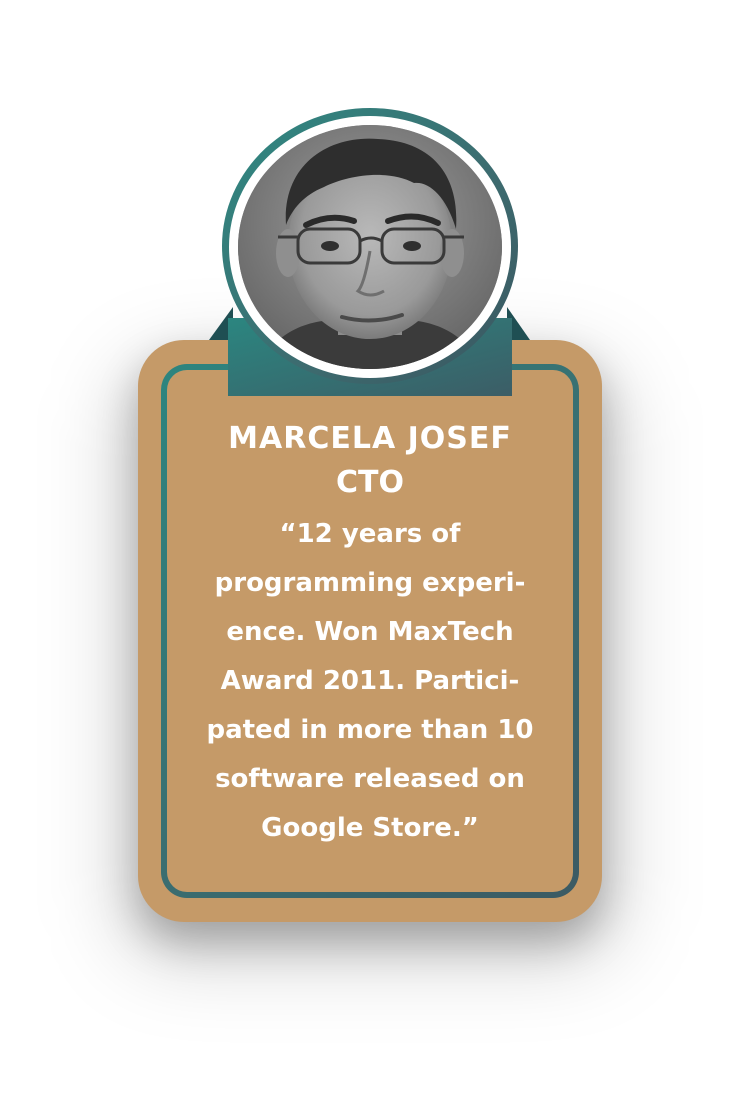 The height and width of the screenshot is (1095, 735). Describe the element at coordinates (370, 482) in the screenshot. I see `person-role: CTO` at that location.